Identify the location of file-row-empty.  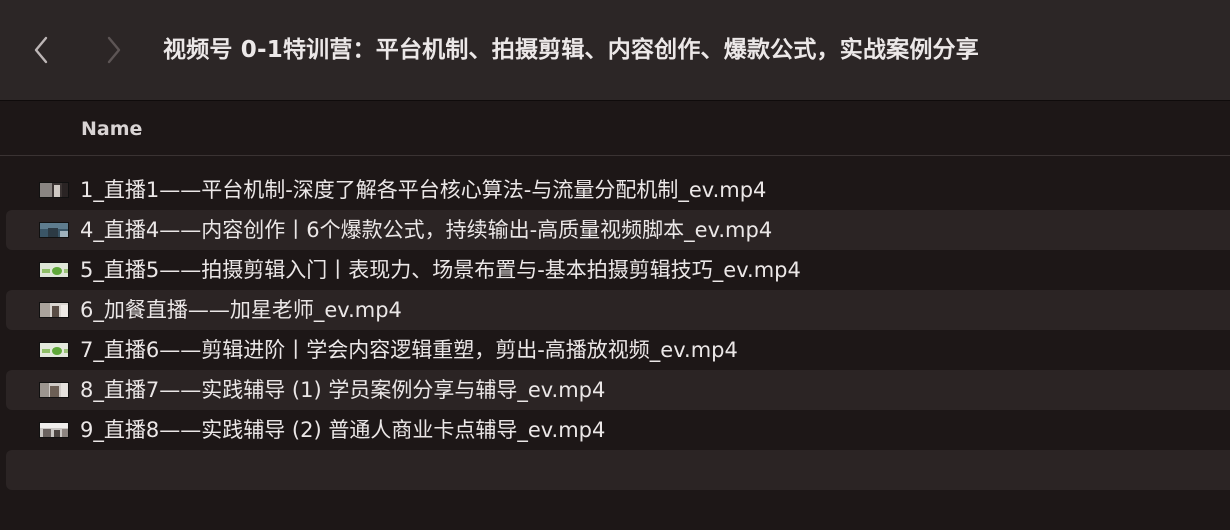
(618, 470).